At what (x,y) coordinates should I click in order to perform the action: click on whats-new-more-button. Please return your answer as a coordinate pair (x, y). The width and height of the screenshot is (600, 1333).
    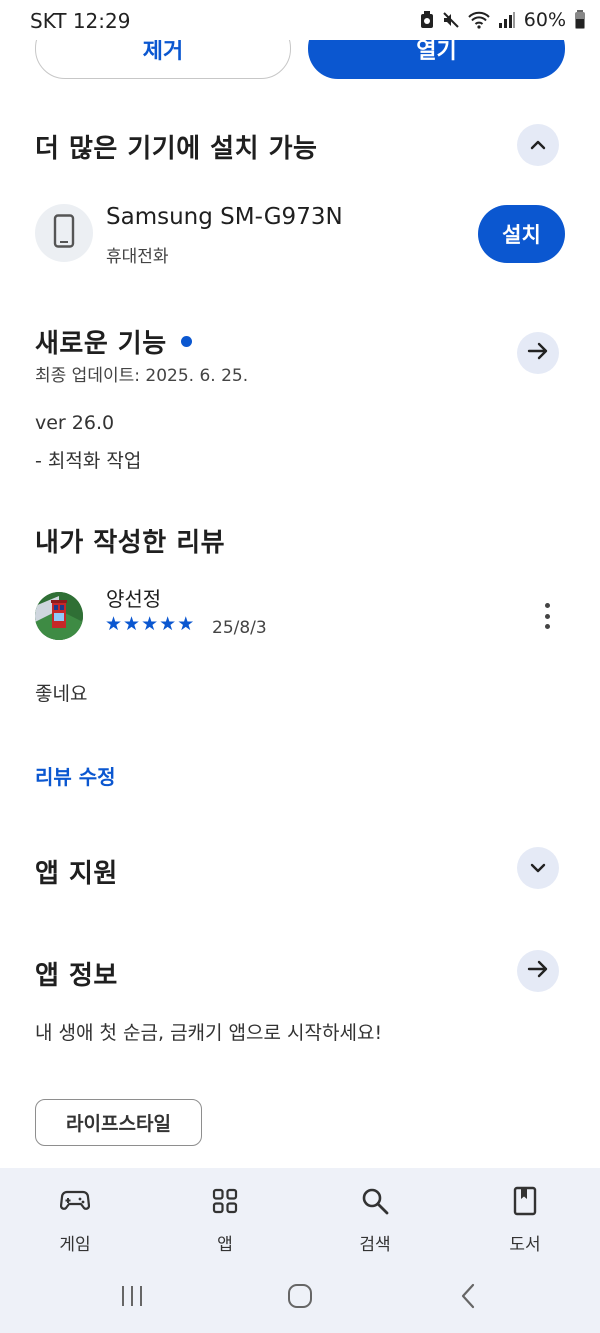
    Looking at the image, I should click on (538, 353).